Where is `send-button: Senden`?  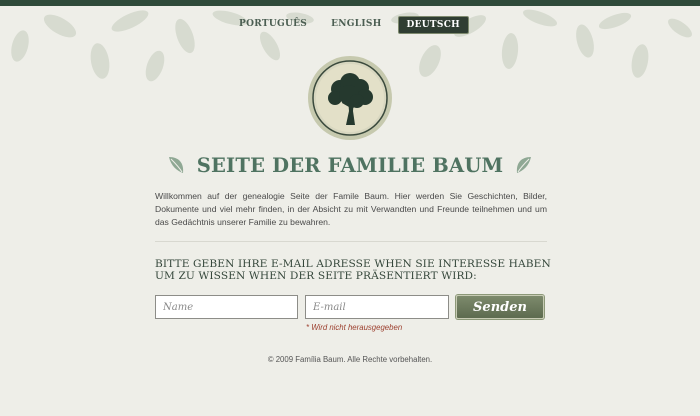 send-button: Senden is located at coordinates (500, 307).